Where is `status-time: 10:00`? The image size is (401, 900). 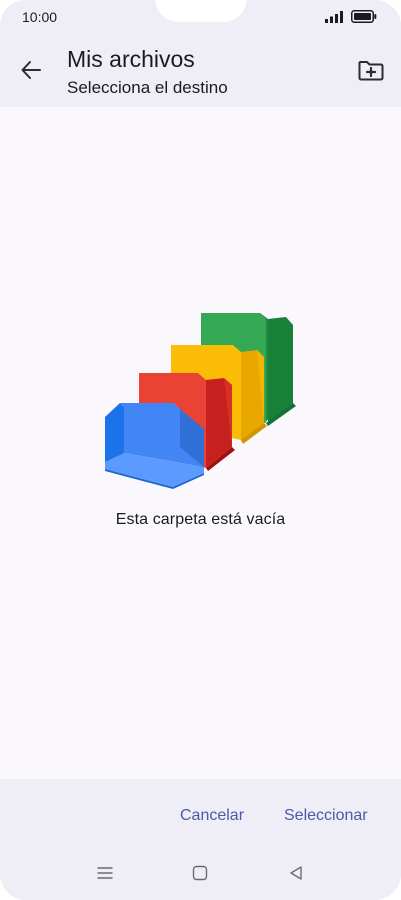 status-time: 10:00 is located at coordinates (40, 17).